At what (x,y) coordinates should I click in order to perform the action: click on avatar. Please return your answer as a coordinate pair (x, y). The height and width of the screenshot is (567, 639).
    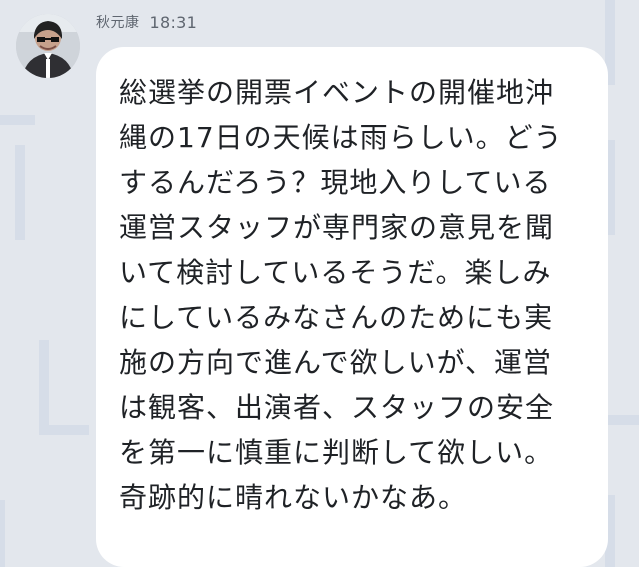
    Looking at the image, I should click on (48, 46).